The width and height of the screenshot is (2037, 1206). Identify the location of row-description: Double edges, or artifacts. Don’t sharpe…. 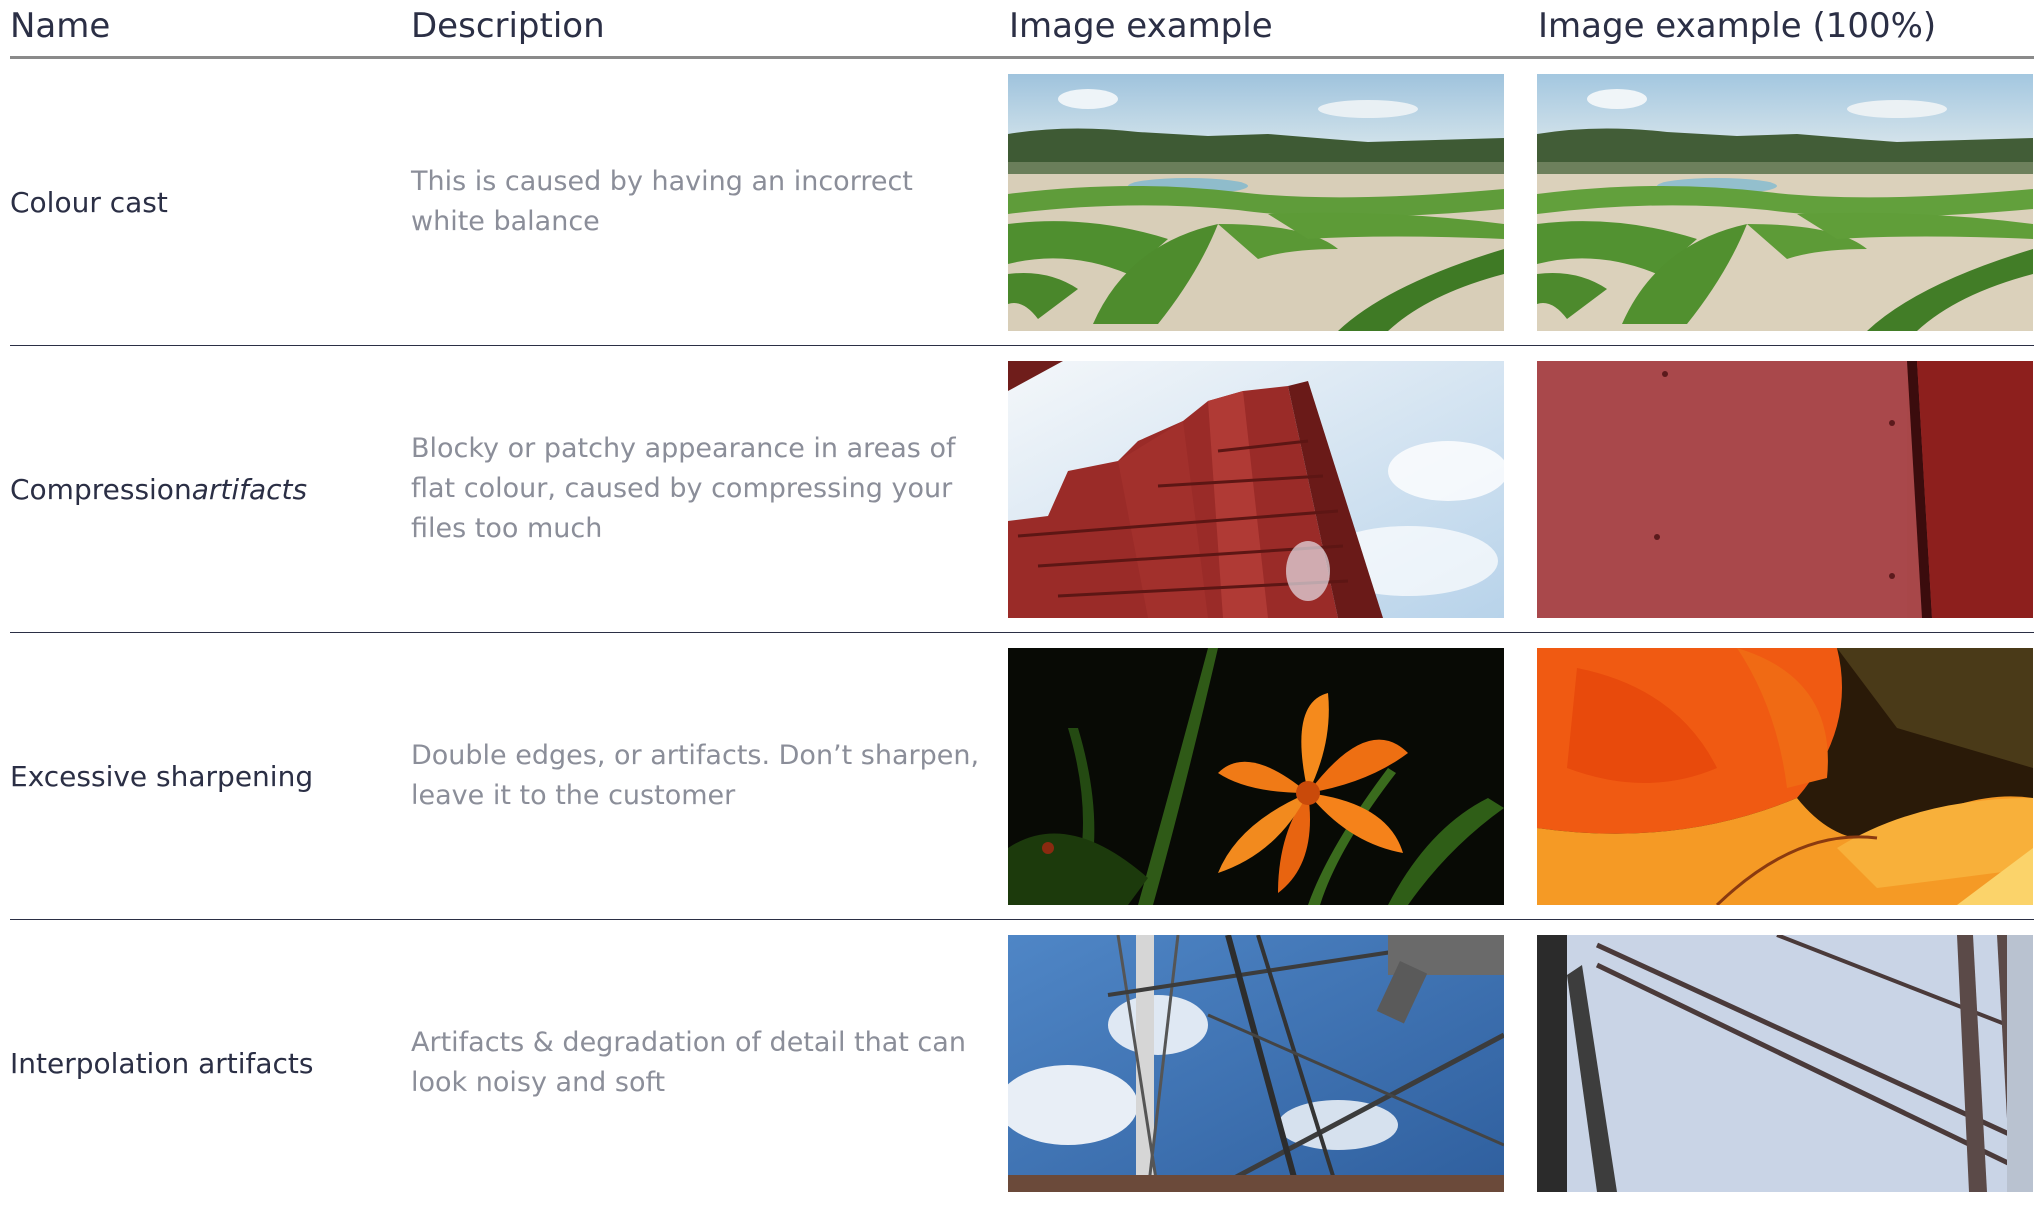
(695, 775).